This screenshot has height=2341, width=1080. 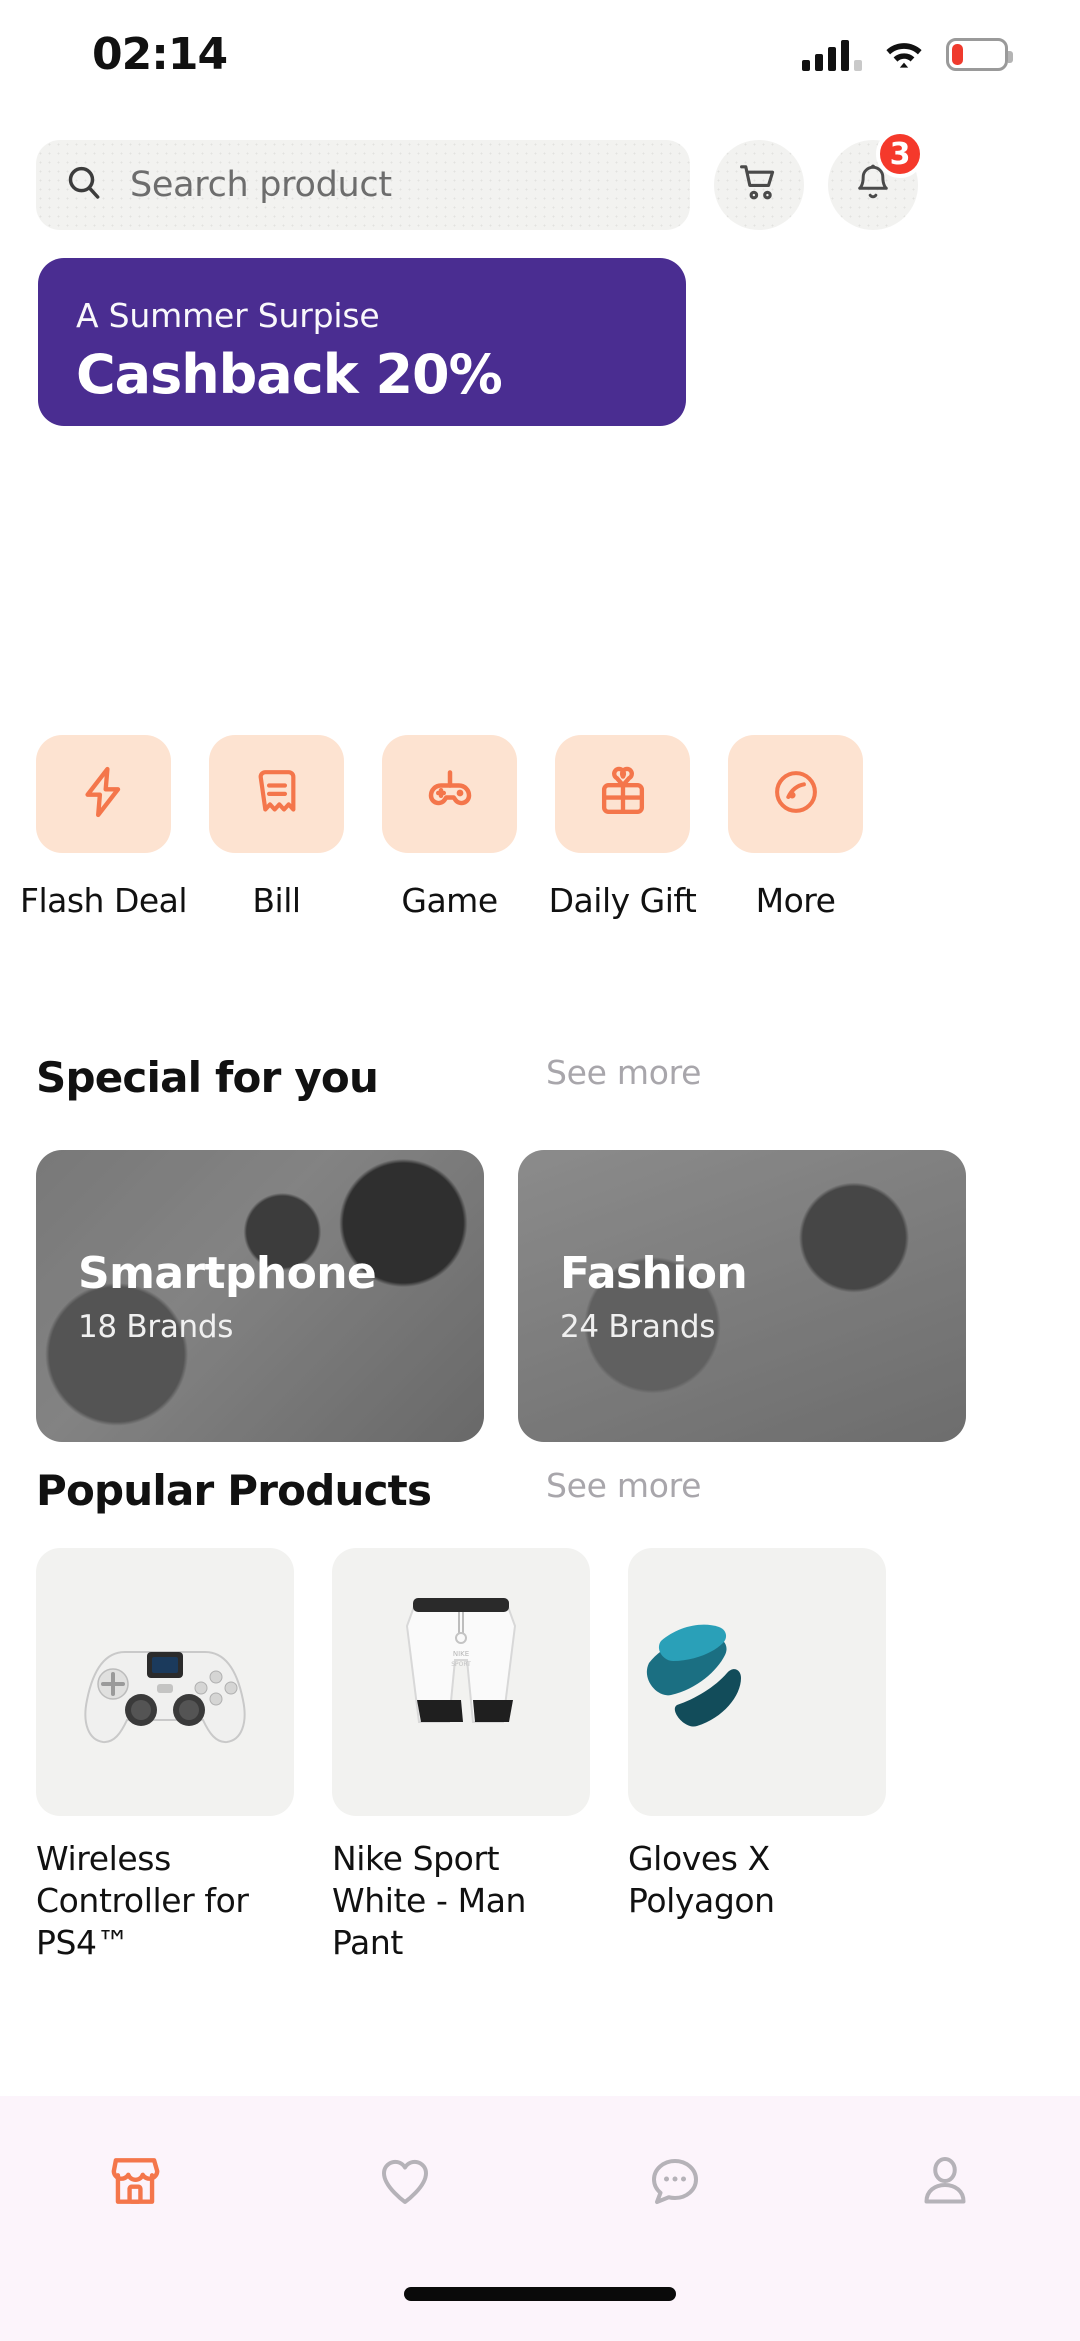 What do you see at coordinates (979, 54) in the screenshot?
I see `battery-low-icon` at bounding box center [979, 54].